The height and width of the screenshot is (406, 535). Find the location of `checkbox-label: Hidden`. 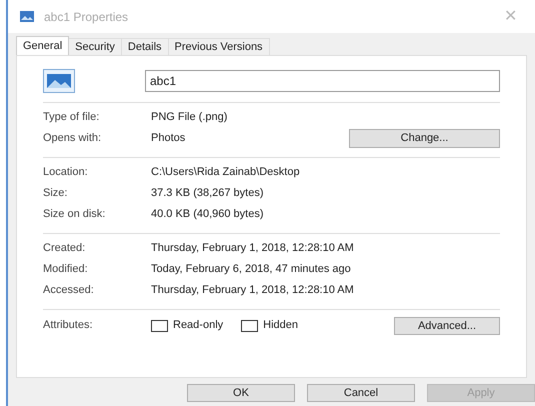

checkbox-label: Hidden is located at coordinates (280, 326).